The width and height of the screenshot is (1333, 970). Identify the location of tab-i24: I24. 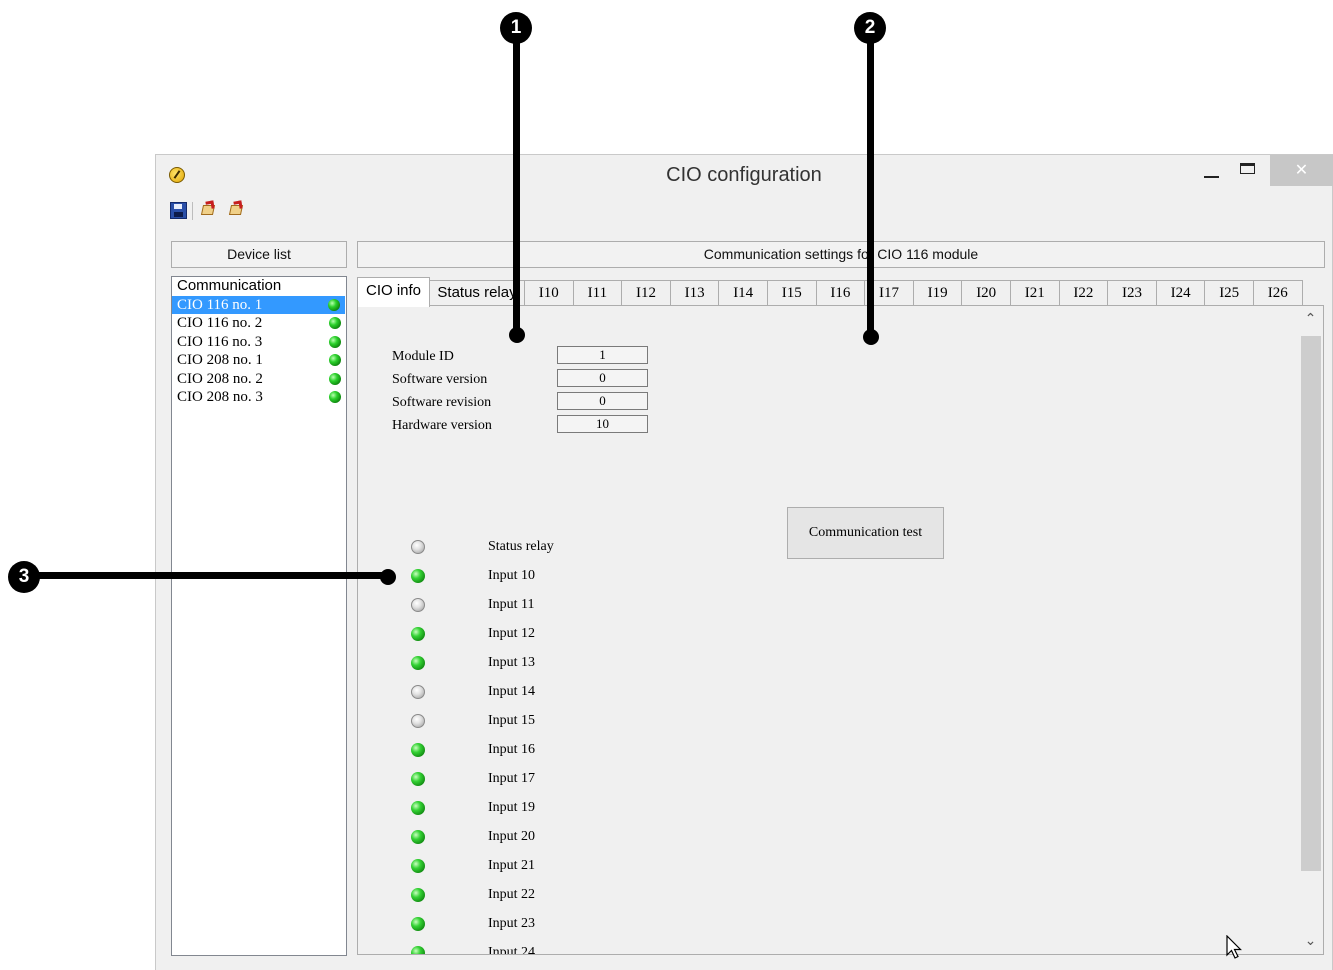
(1180, 293).